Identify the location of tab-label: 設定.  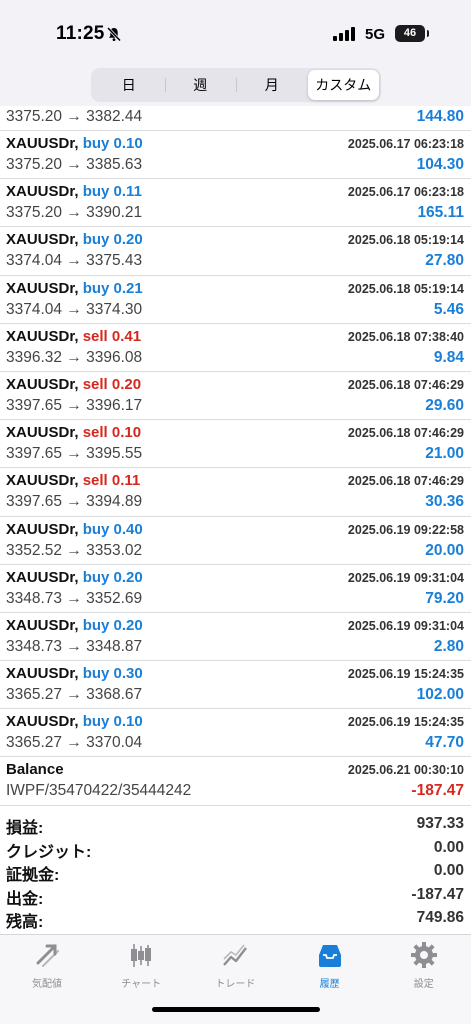
(423, 984).